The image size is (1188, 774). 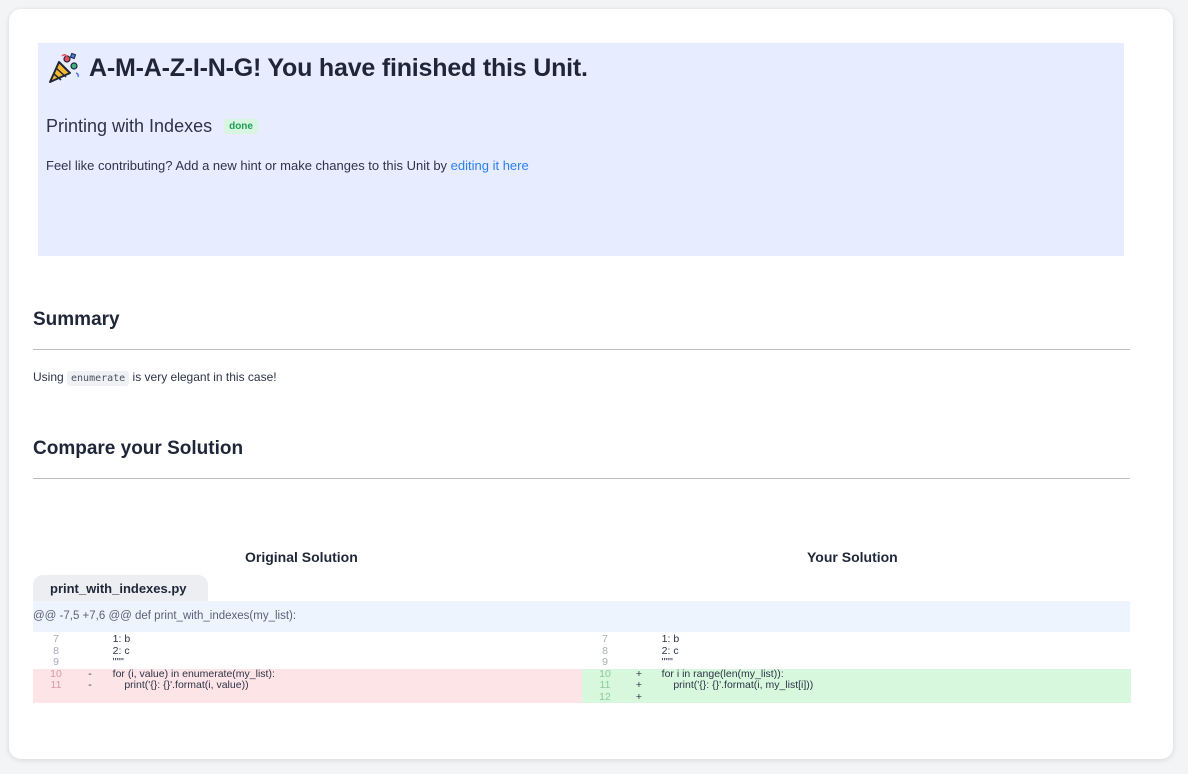 What do you see at coordinates (605, 696) in the screenshot?
I see `line-number: 12` at bounding box center [605, 696].